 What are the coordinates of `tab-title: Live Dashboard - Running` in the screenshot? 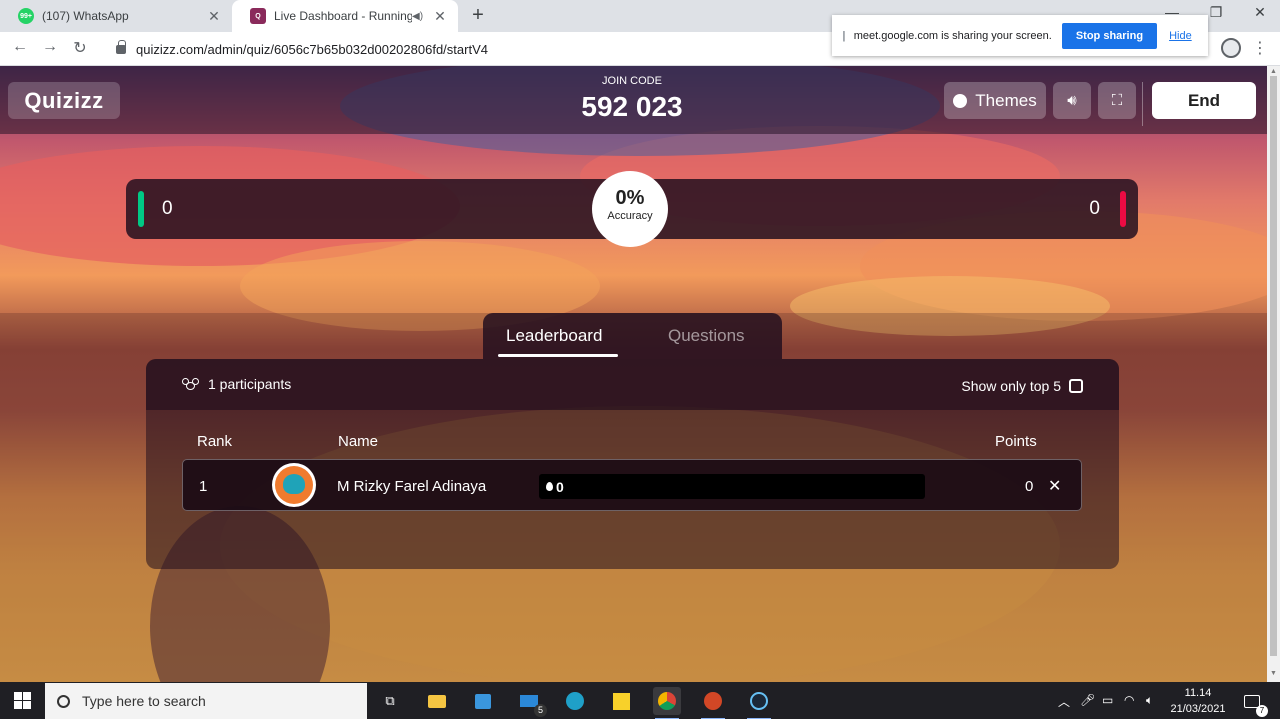 It's located at (343, 16).